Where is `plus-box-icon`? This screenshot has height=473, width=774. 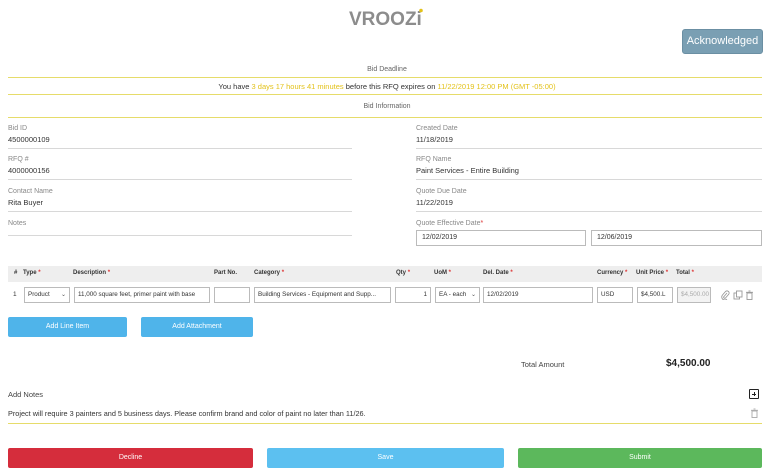 plus-box-icon is located at coordinates (754, 394).